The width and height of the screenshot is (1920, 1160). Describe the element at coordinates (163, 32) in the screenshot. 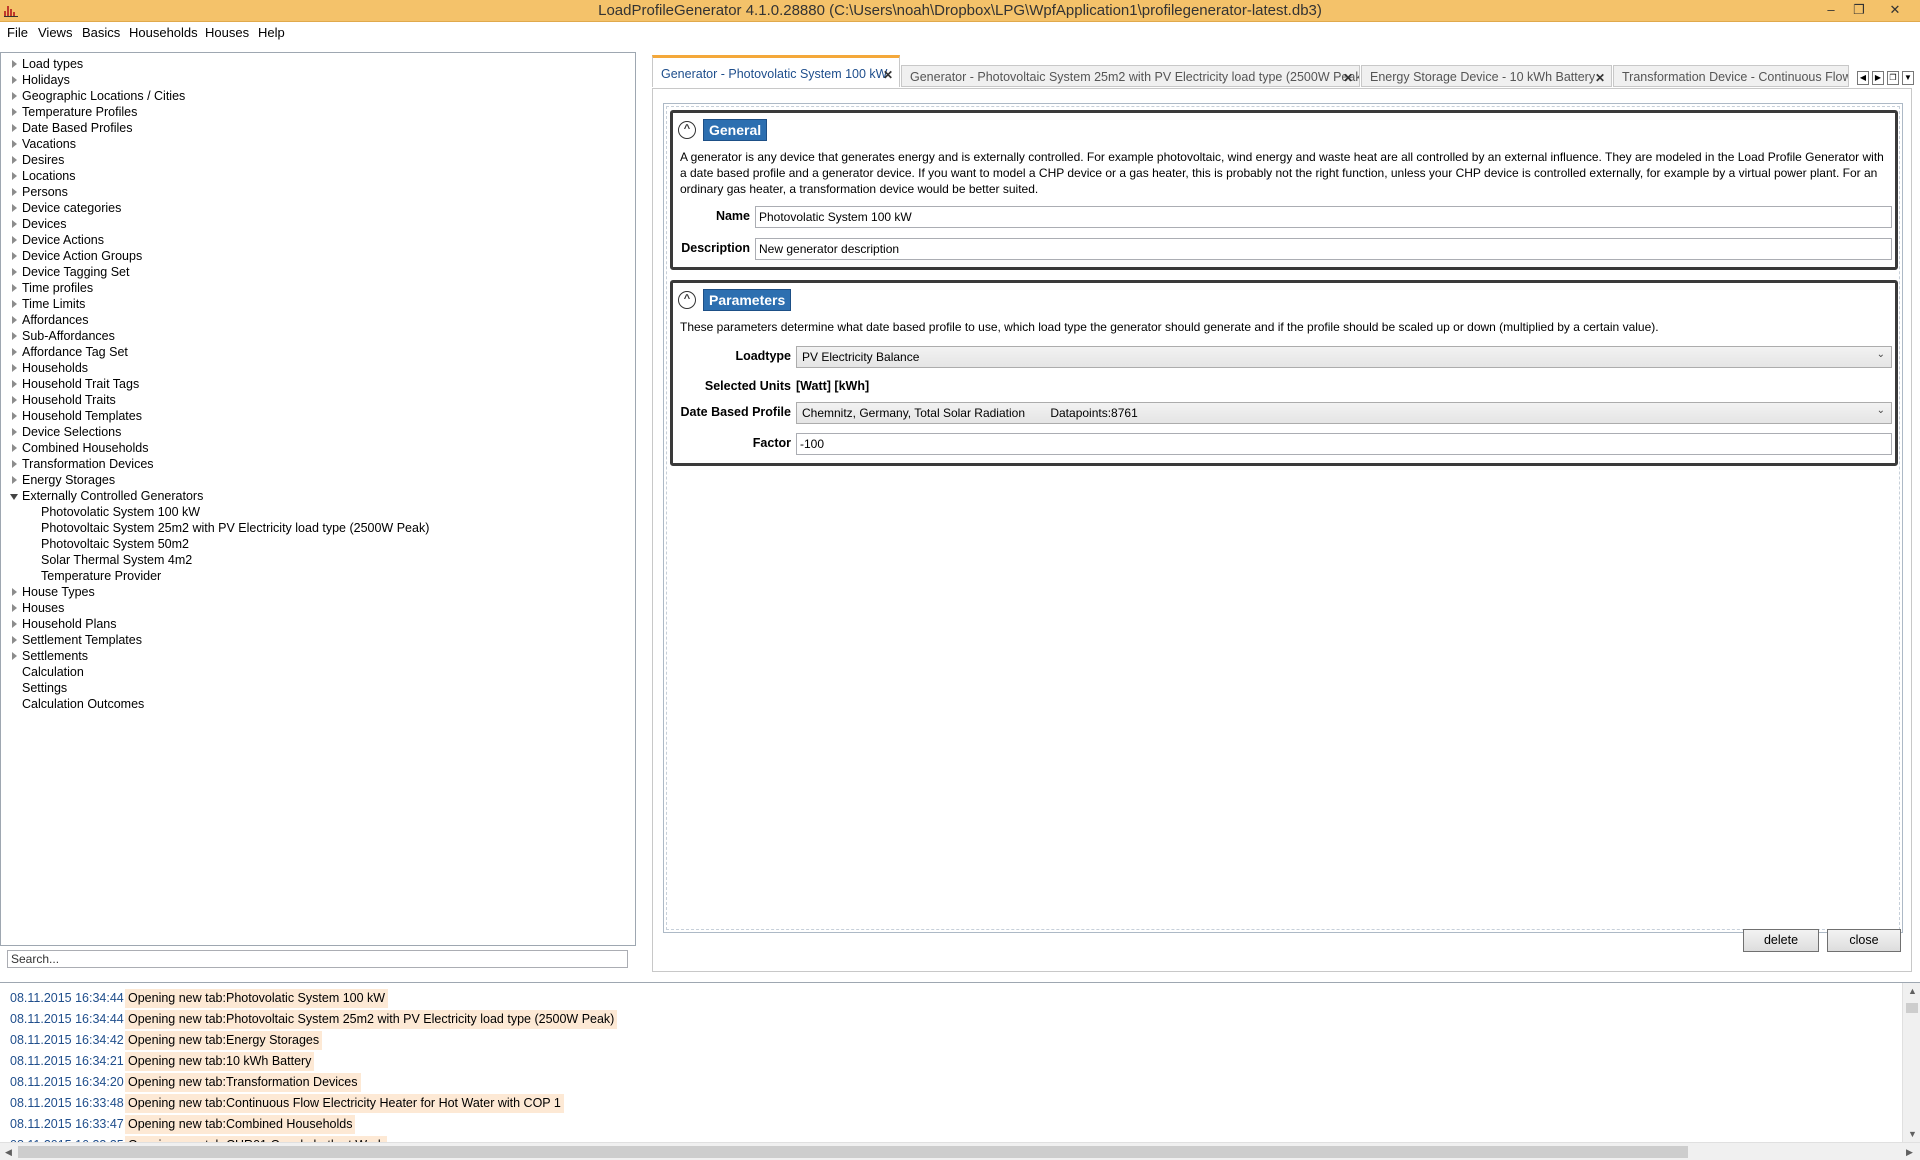

I see `menu-households: Households` at that location.